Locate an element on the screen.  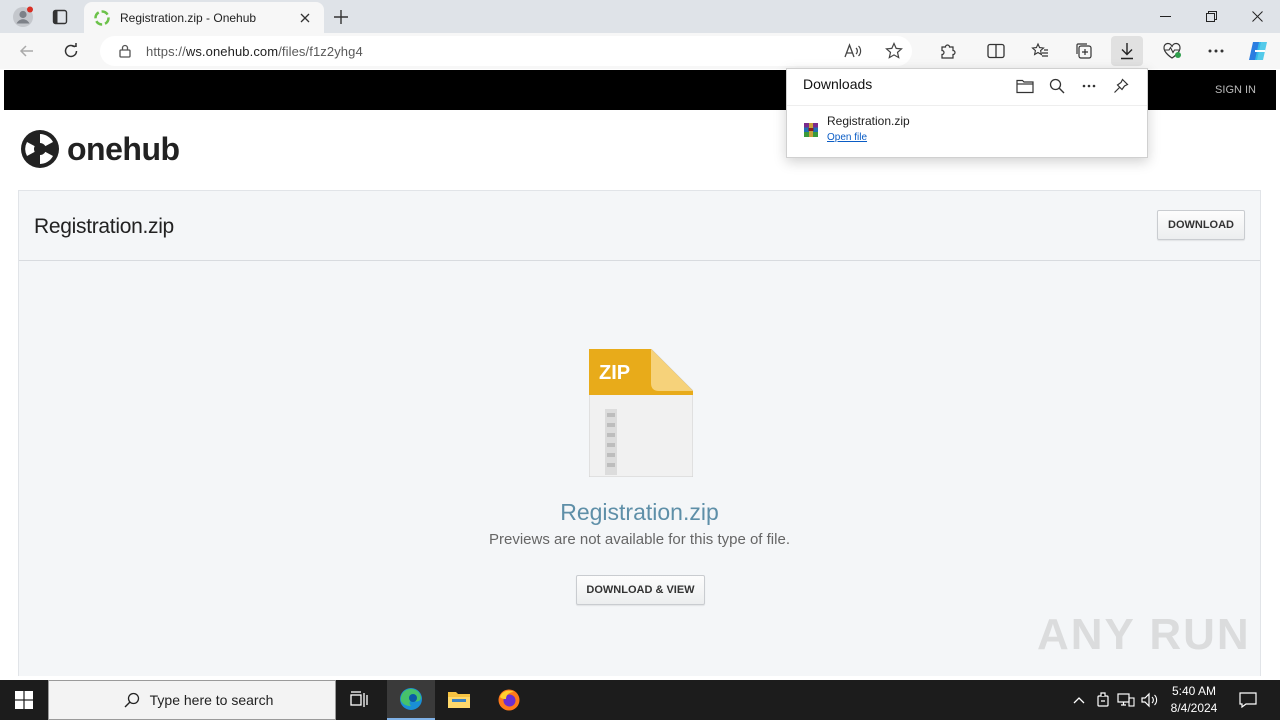
usb-device-icon is located at coordinates (1103, 699).